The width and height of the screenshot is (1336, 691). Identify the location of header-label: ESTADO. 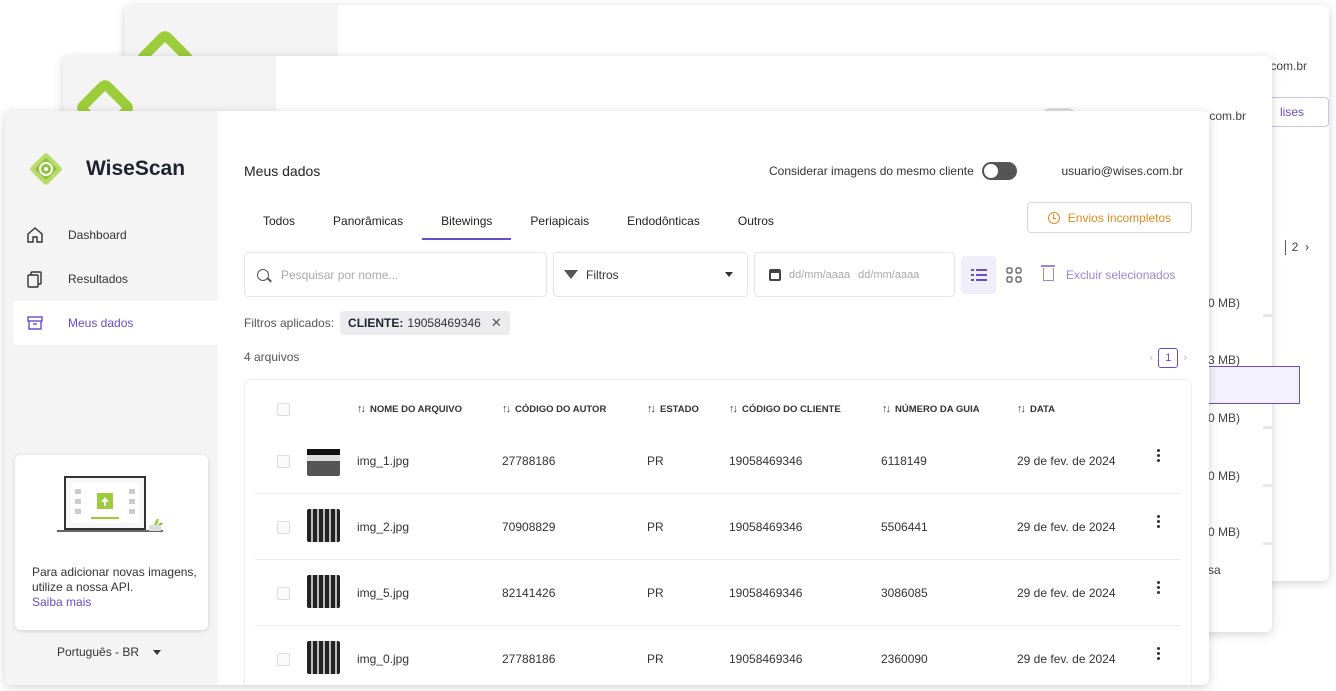
(679, 409).